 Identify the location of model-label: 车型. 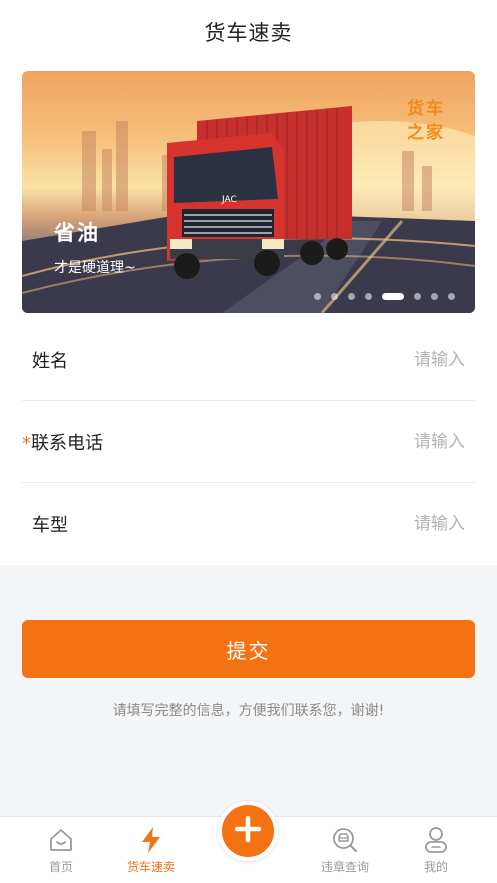
(50, 525).